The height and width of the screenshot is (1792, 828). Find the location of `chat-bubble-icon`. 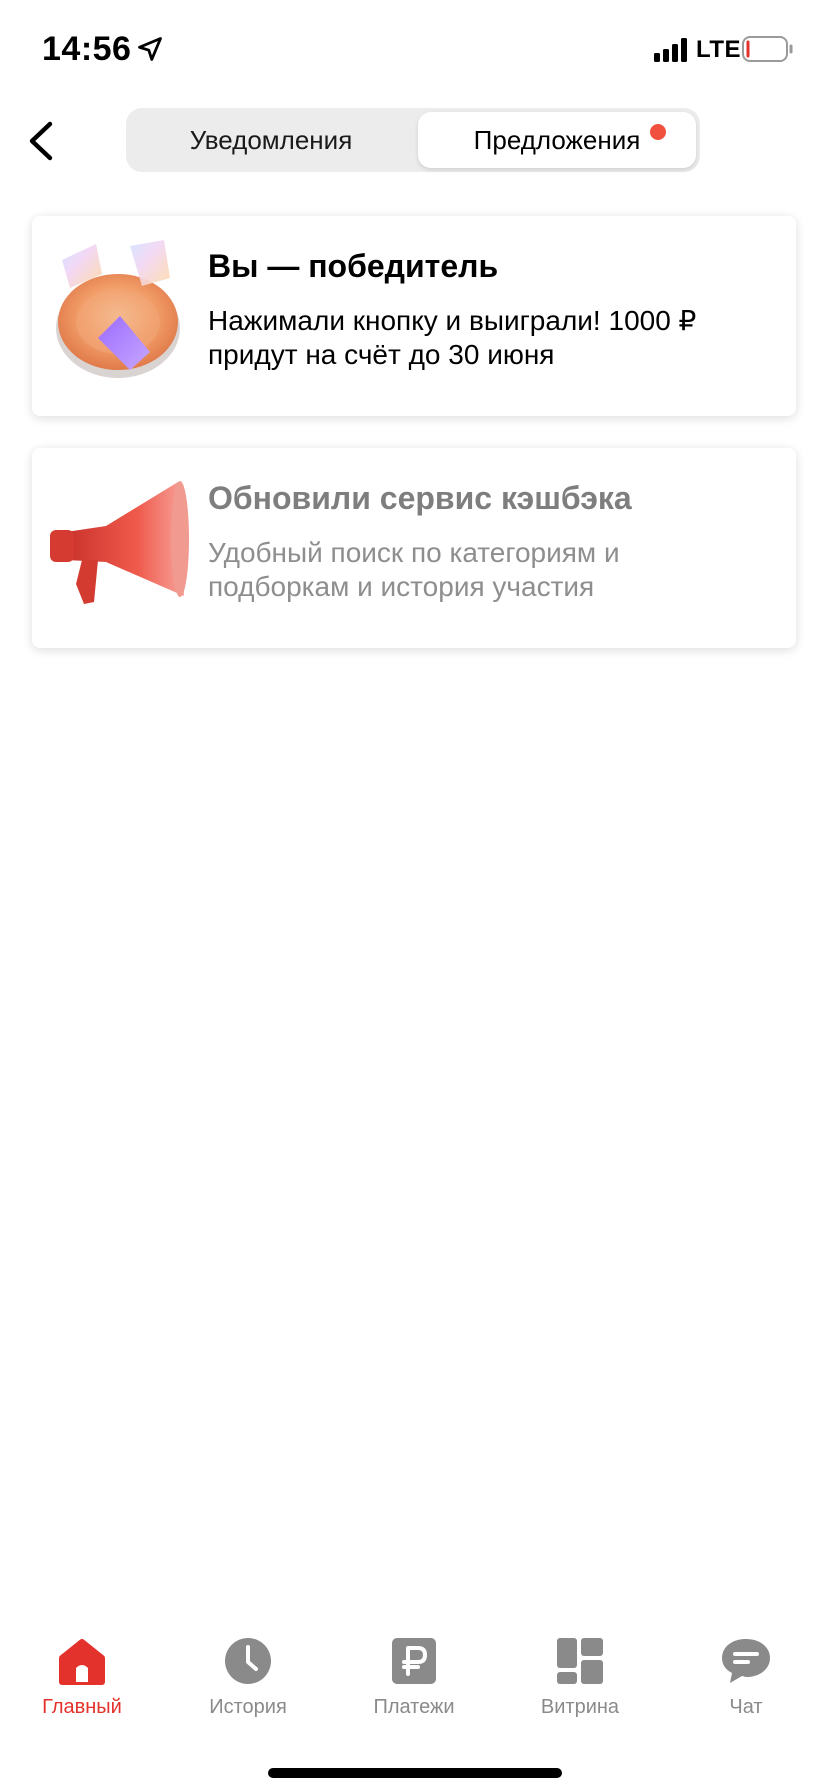

chat-bubble-icon is located at coordinates (746, 1661).